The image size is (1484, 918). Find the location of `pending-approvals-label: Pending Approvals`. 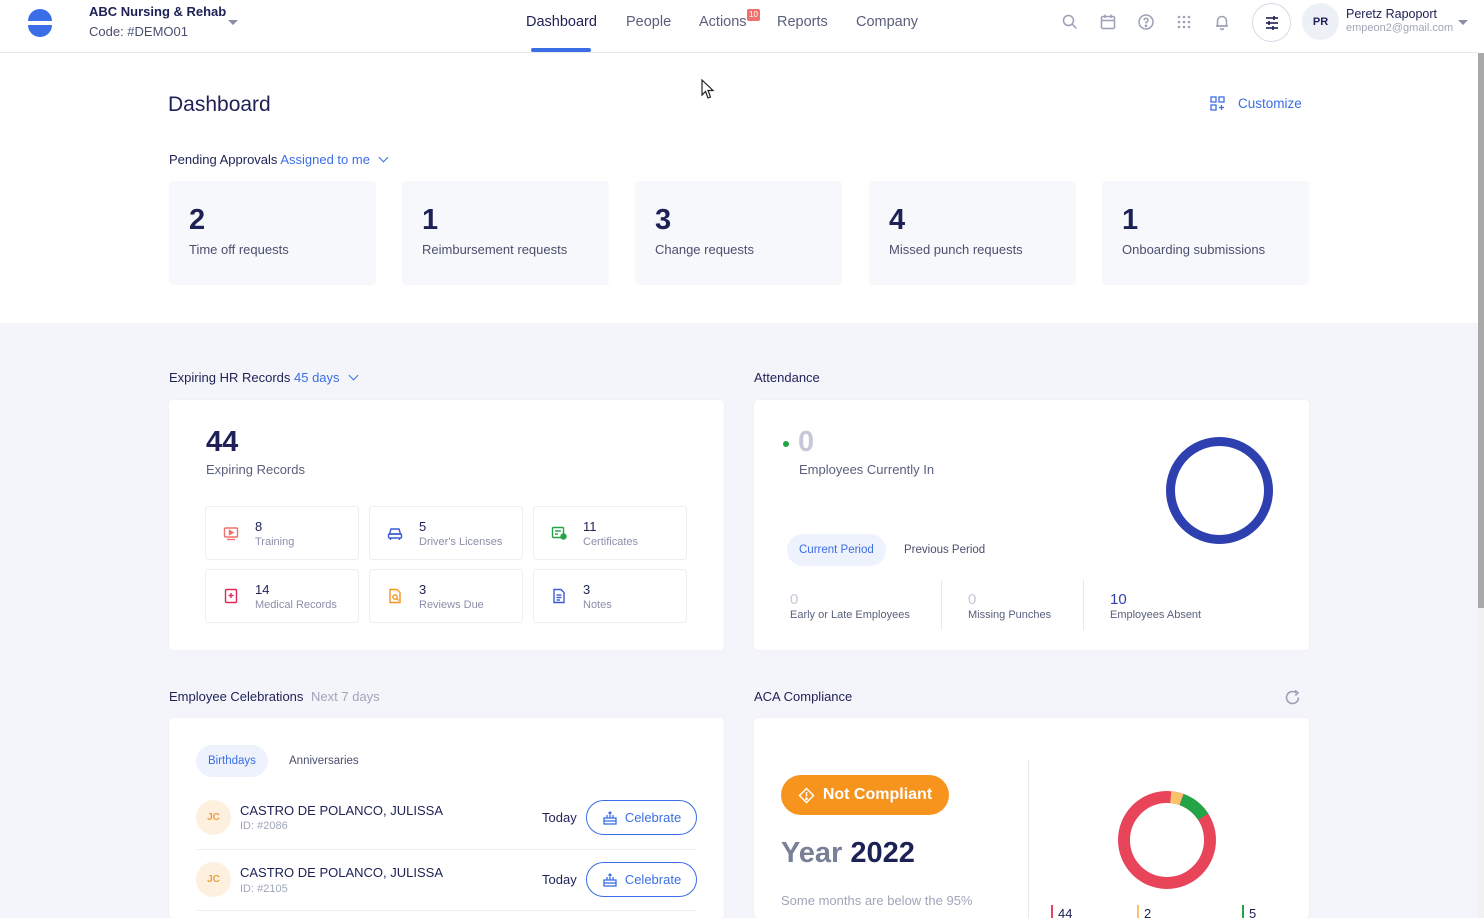

pending-approvals-label: Pending Approvals is located at coordinates (223, 159).